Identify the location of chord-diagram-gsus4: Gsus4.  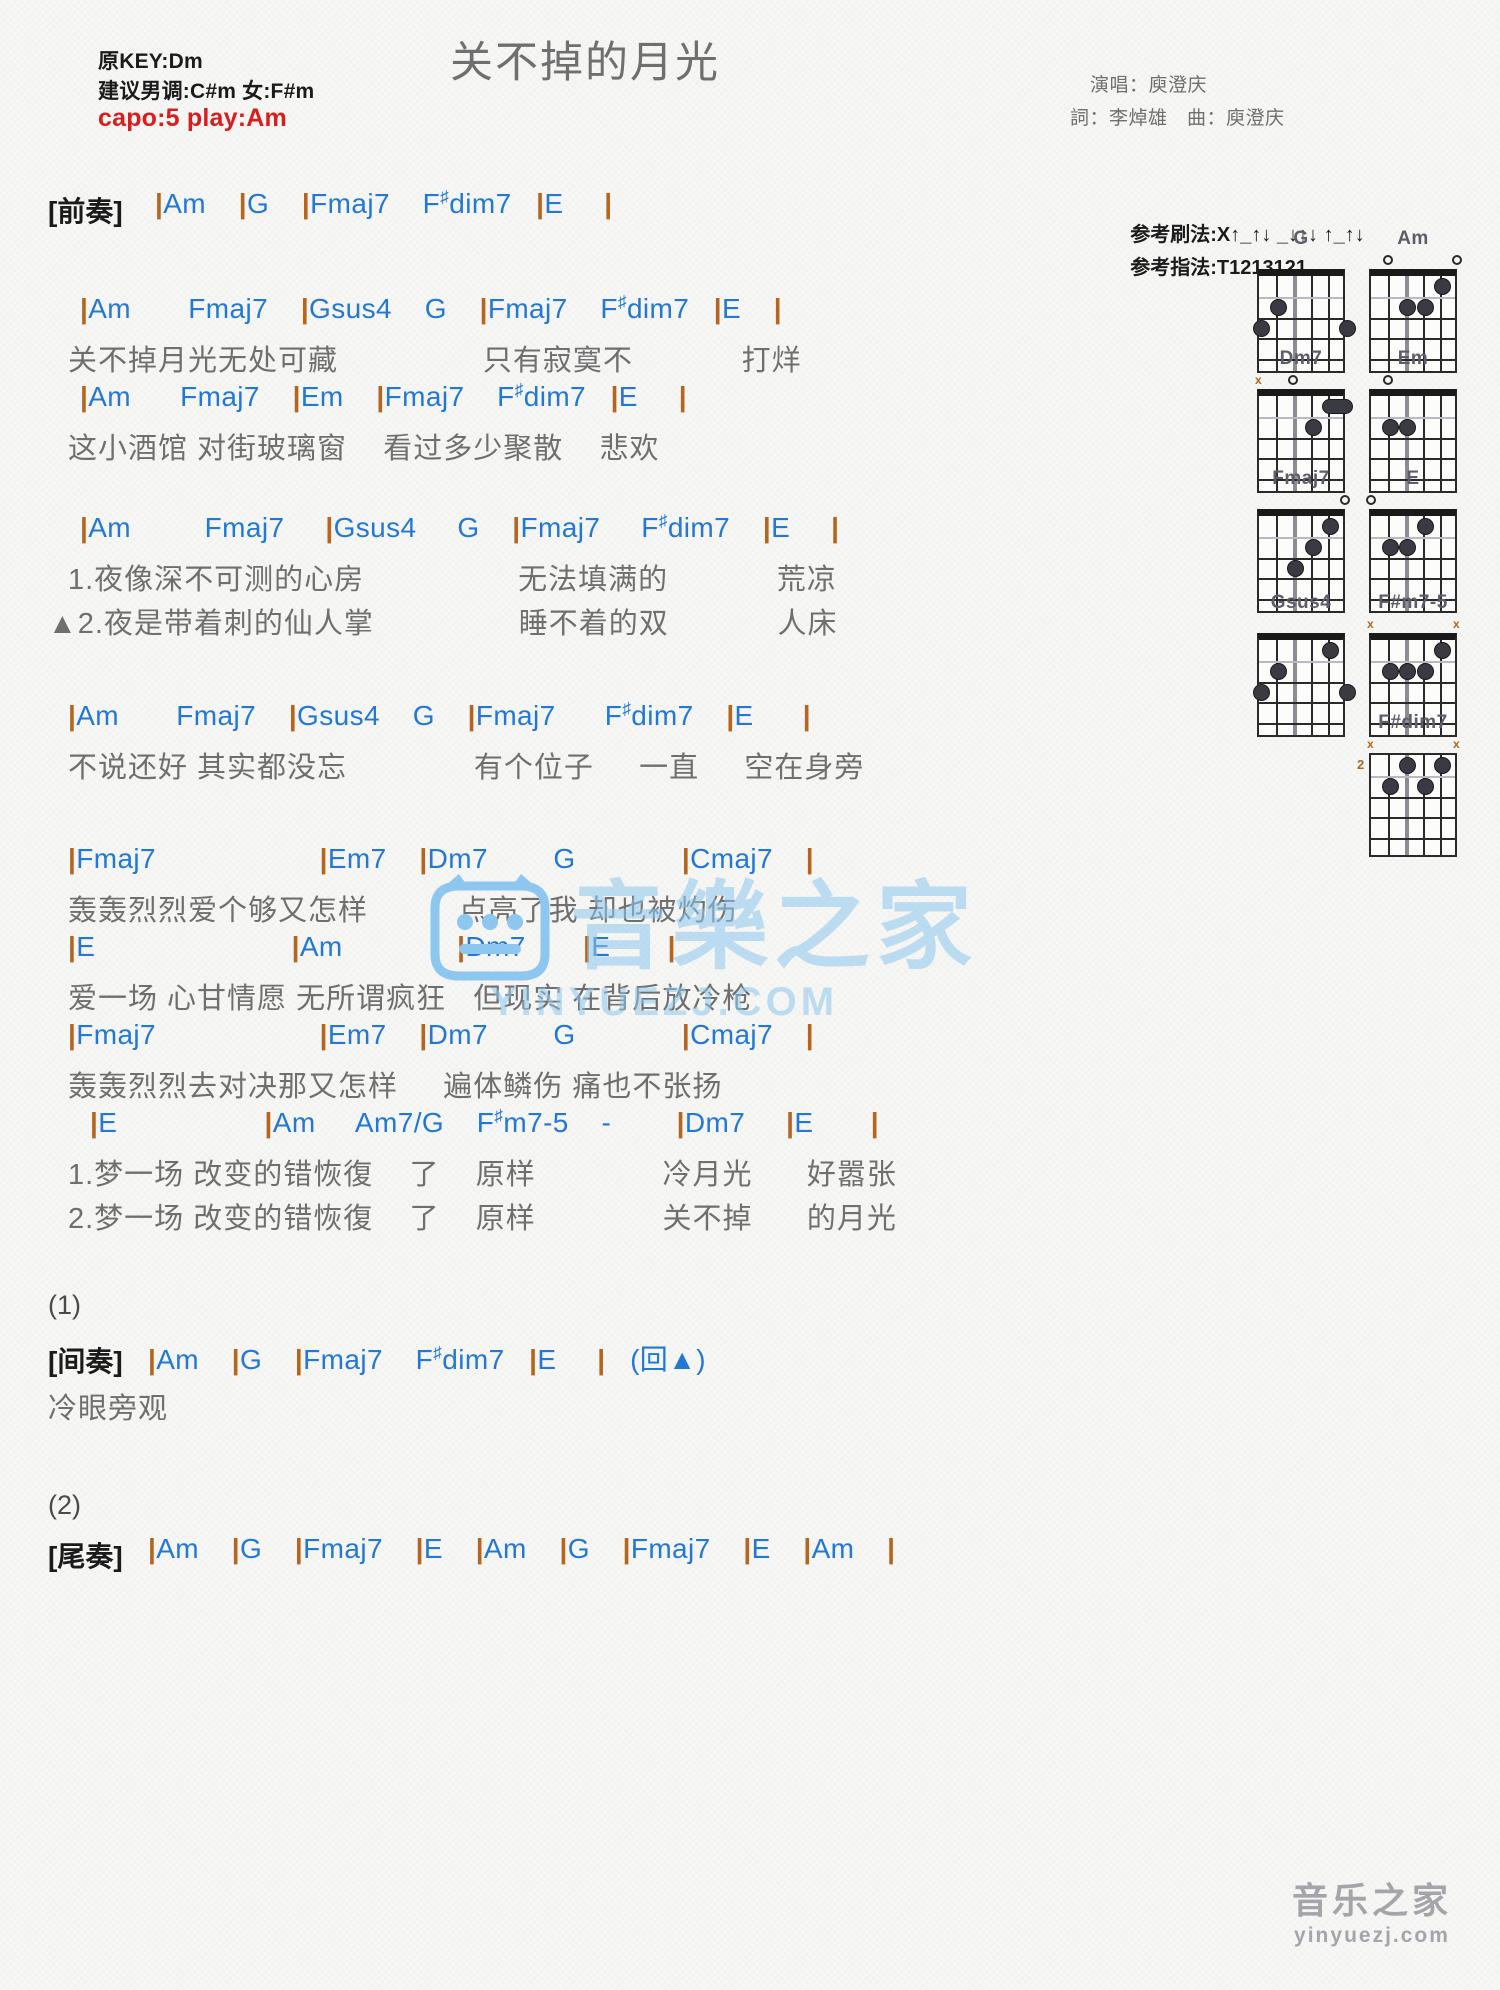
(1304, 664).